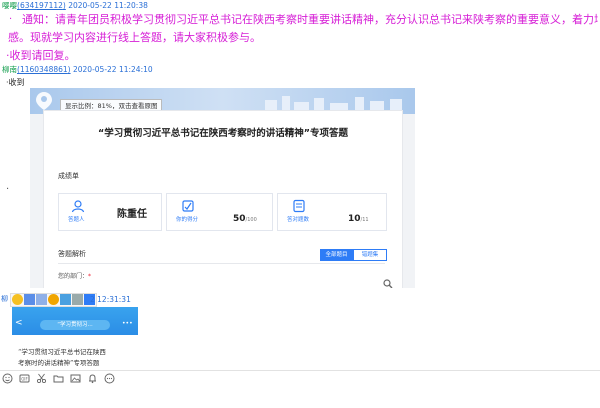  I want to click on favorite-icon, so click(53, 299).